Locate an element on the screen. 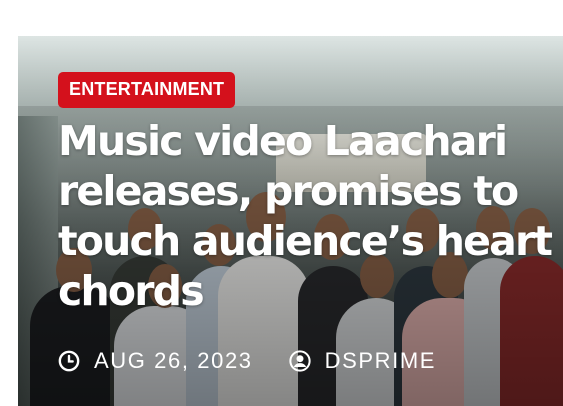 This screenshot has height=406, width=563. clock-icon is located at coordinates (69, 361).